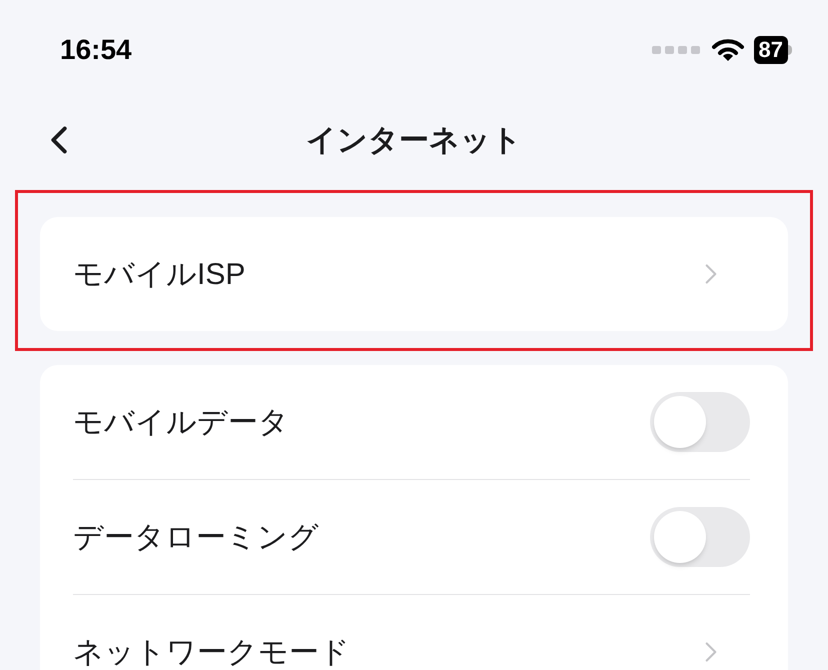 Image resolution: width=828 pixels, height=670 pixels. Describe the element at coordinates (728, 50) in the screenshot. I see `wifi-icon` at that location.